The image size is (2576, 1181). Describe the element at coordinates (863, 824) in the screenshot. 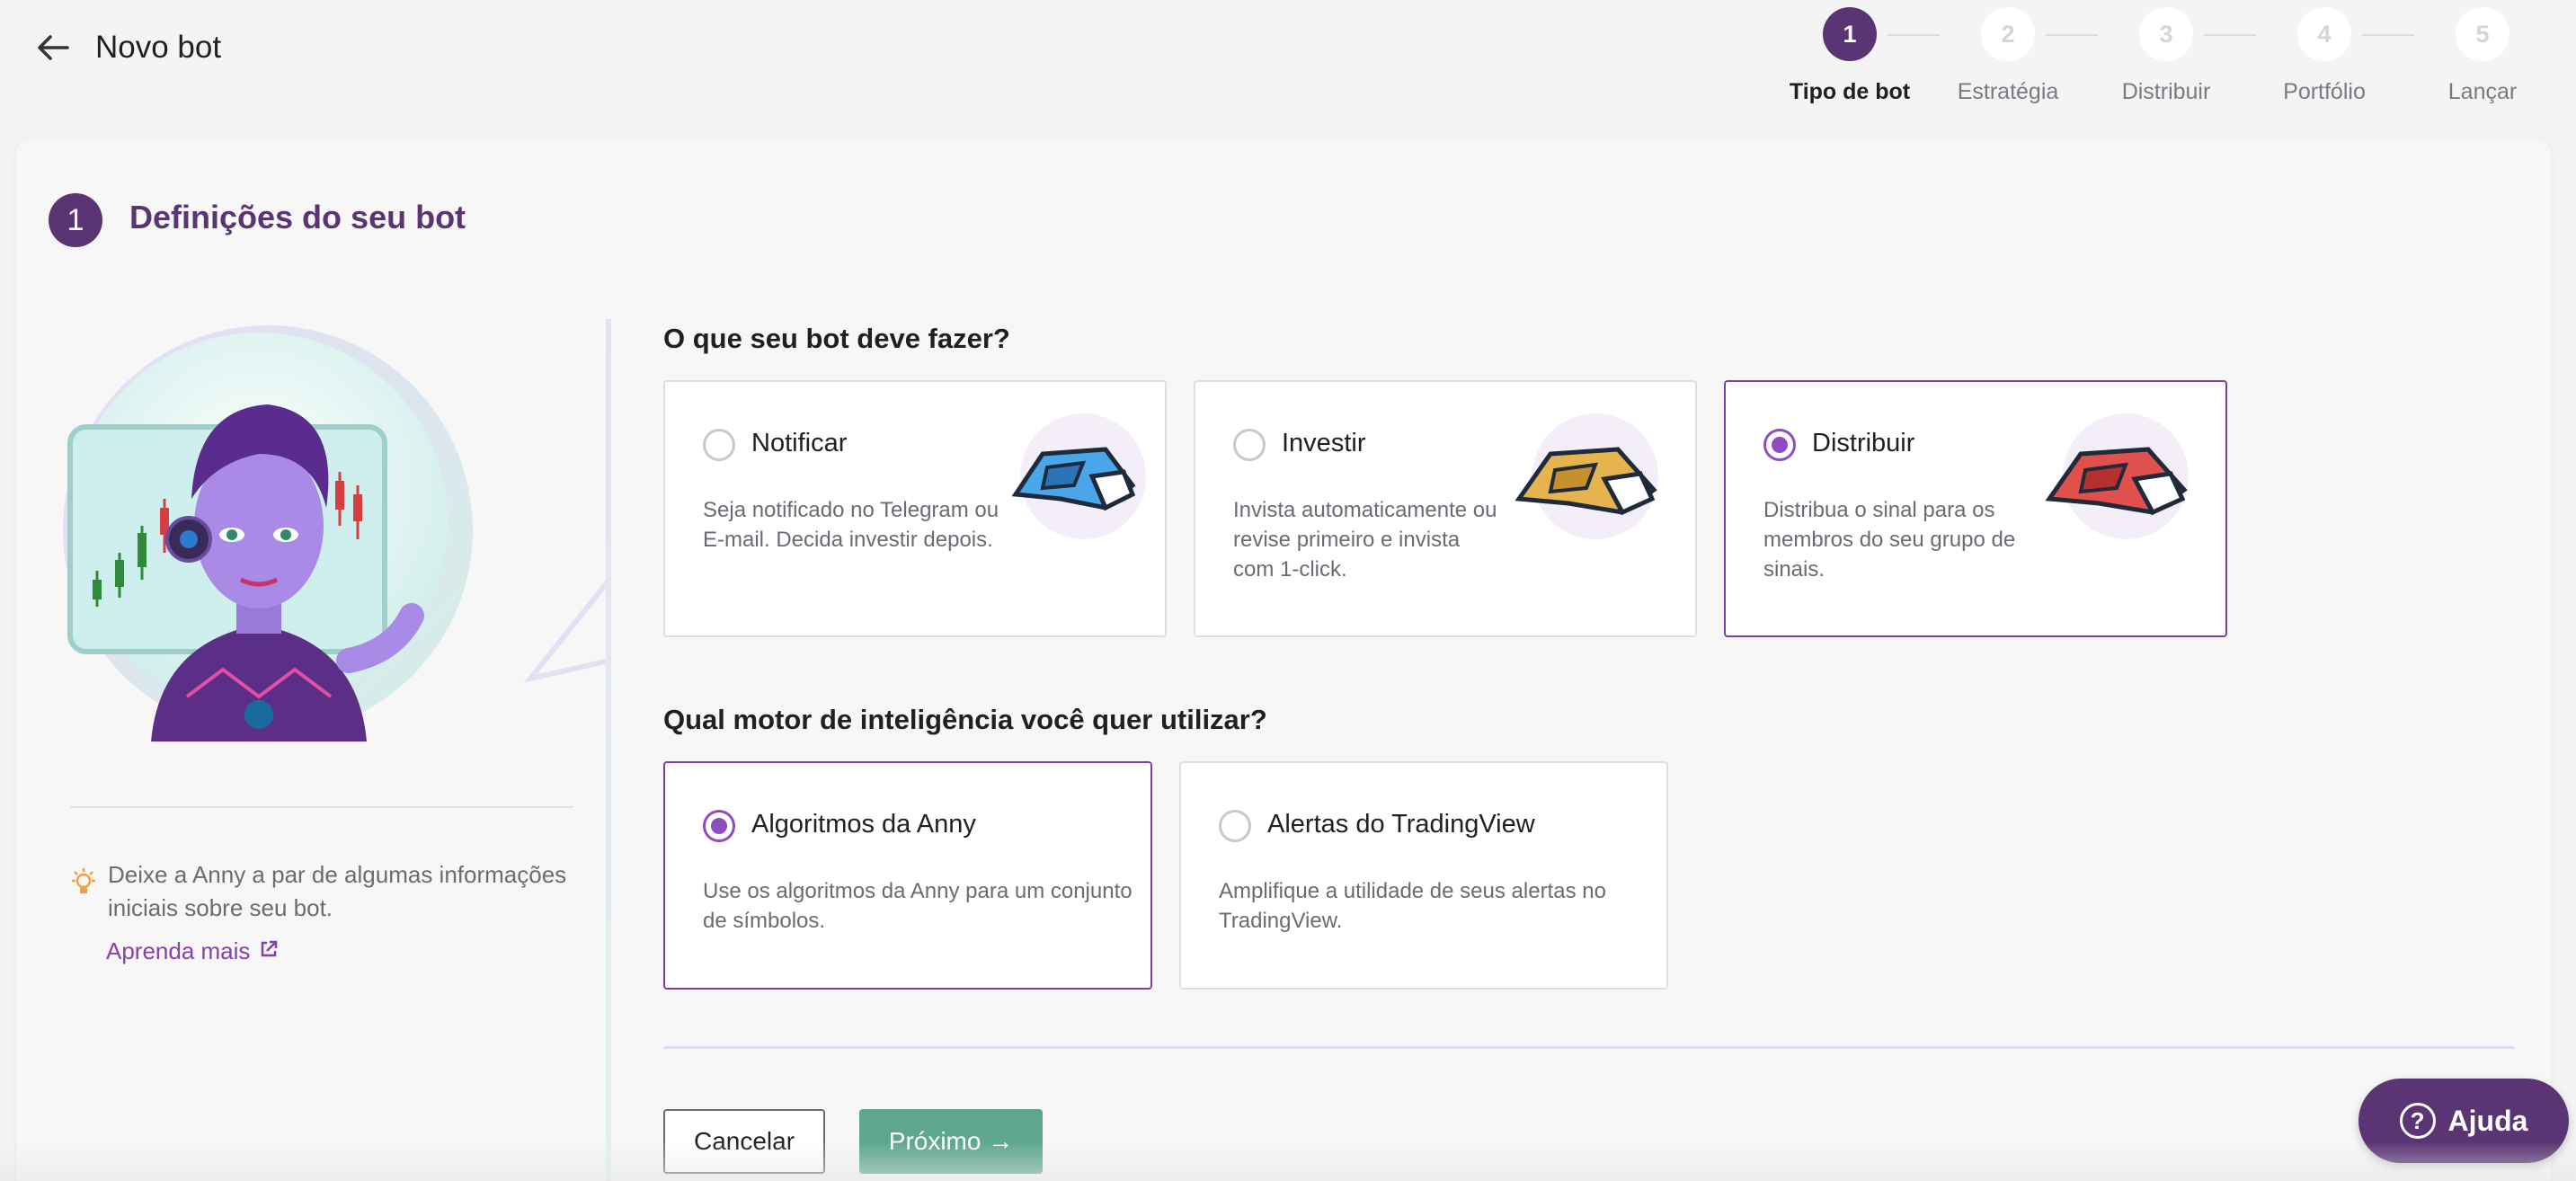

I see `option-title: Algoritmos da Anny` at that location.